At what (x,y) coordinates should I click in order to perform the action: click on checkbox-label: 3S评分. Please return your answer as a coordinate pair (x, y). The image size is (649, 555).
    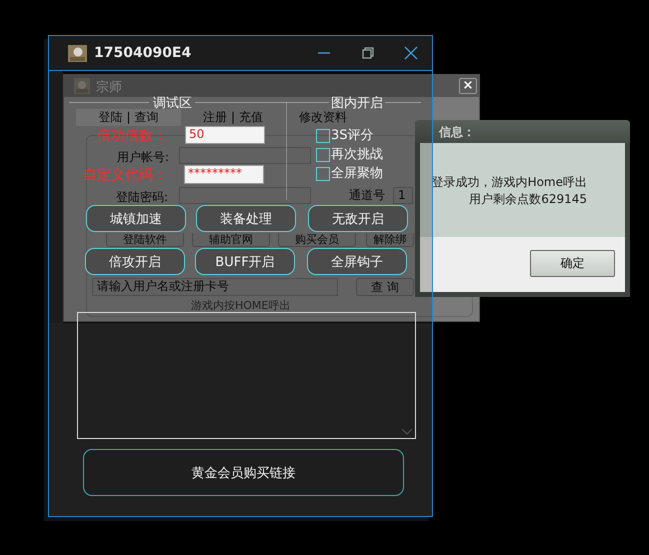
    Looking at the image, I should click on (352, 135).